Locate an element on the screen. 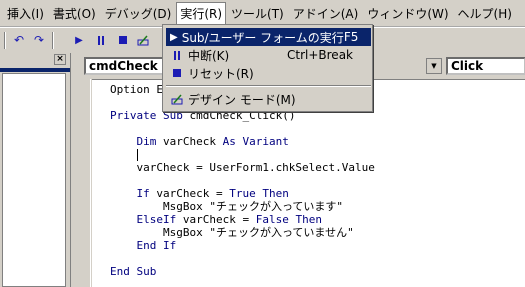 The image size is (525, 287). break-item: 中断(K) Ctrl+Break is located at coordinates (268, 55).